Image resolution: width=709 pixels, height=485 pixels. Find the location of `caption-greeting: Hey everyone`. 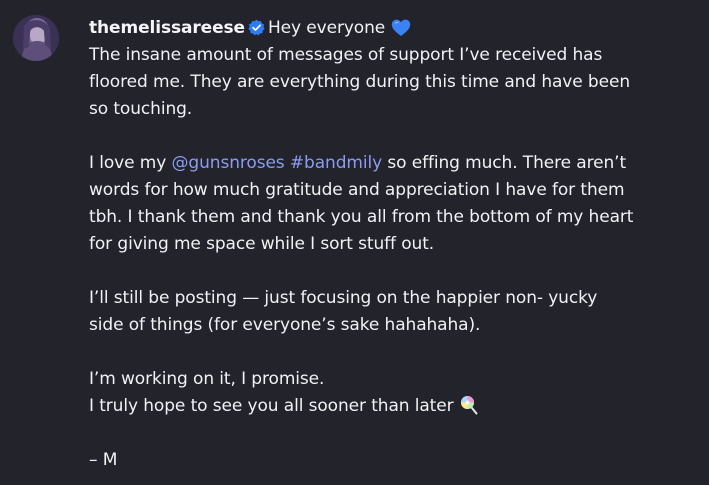

caption-greeting: Hey everyone is located at coordinates (326, 28).